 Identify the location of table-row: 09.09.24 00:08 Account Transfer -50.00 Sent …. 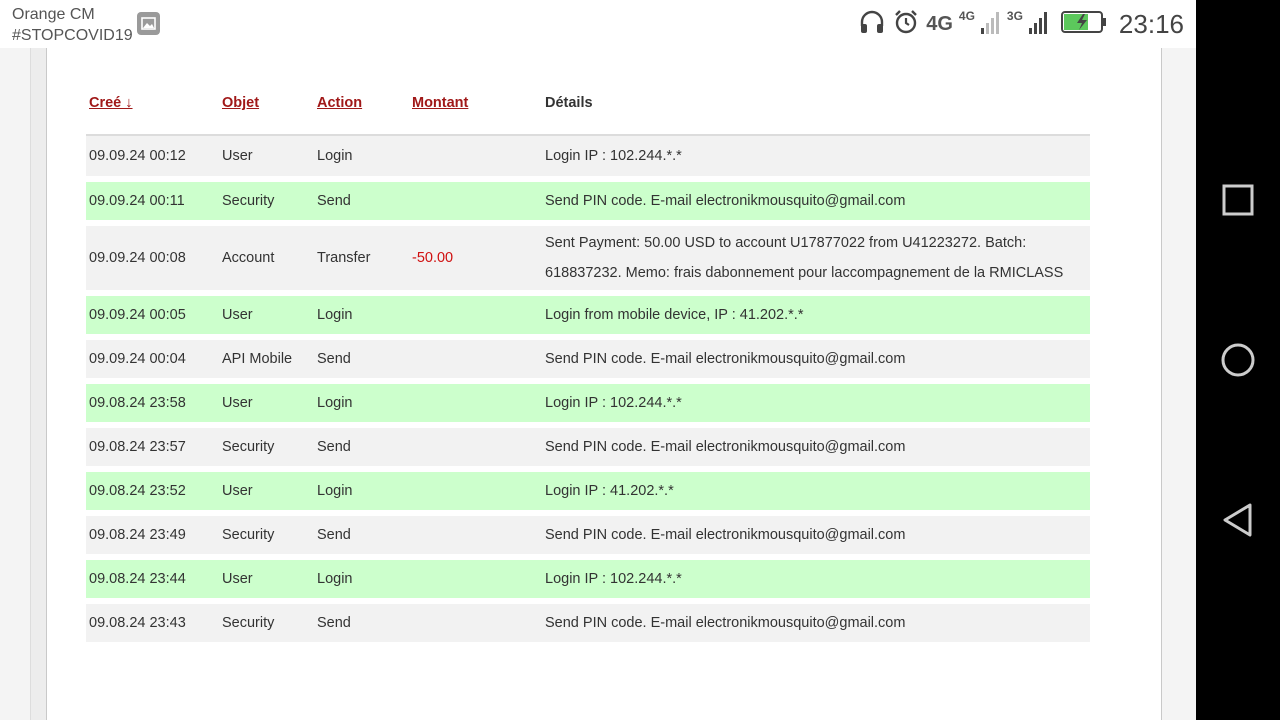
(588, 259).